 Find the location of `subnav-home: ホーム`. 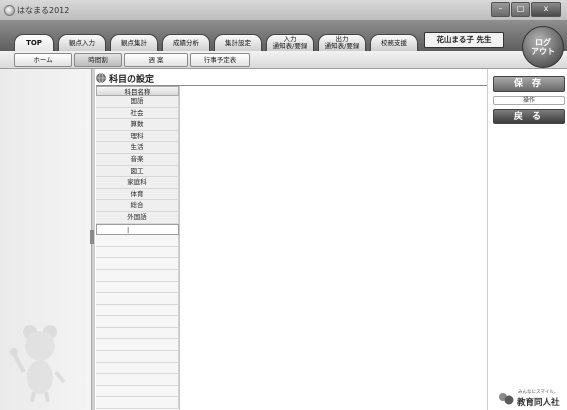

subnav-home: ホーム is located at coordinates (43, 60).